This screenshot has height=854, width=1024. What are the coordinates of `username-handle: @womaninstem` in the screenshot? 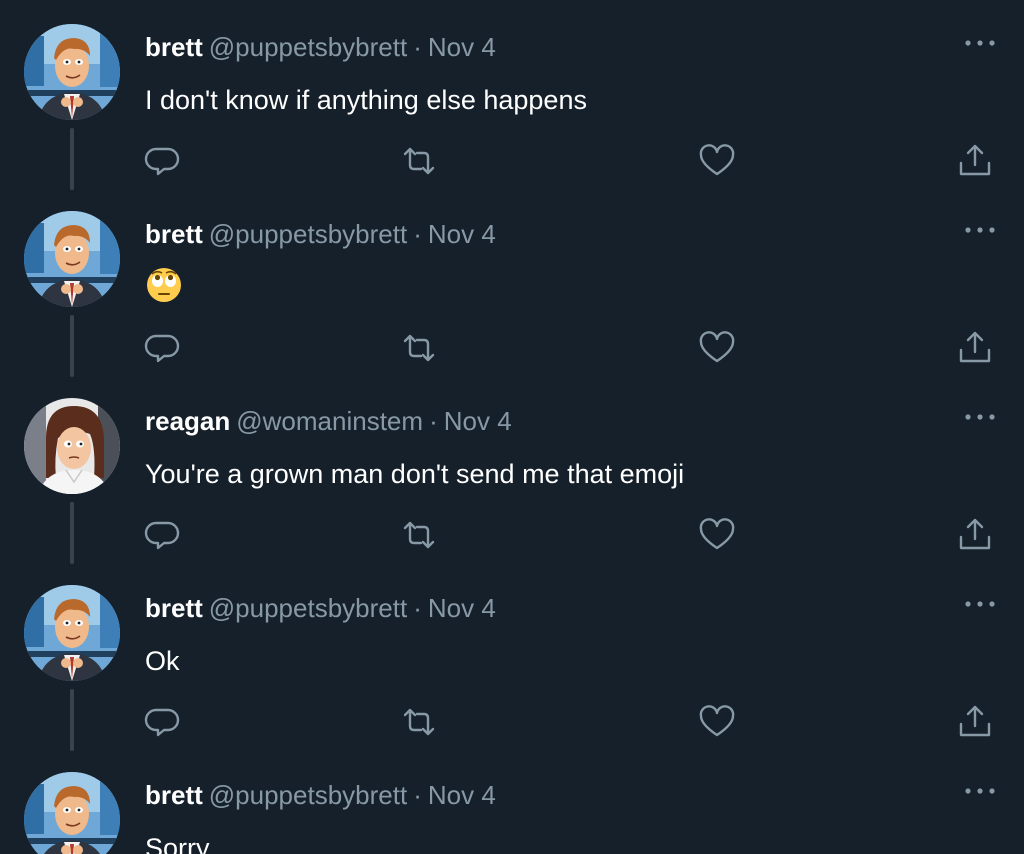 It's located at (329, 421).